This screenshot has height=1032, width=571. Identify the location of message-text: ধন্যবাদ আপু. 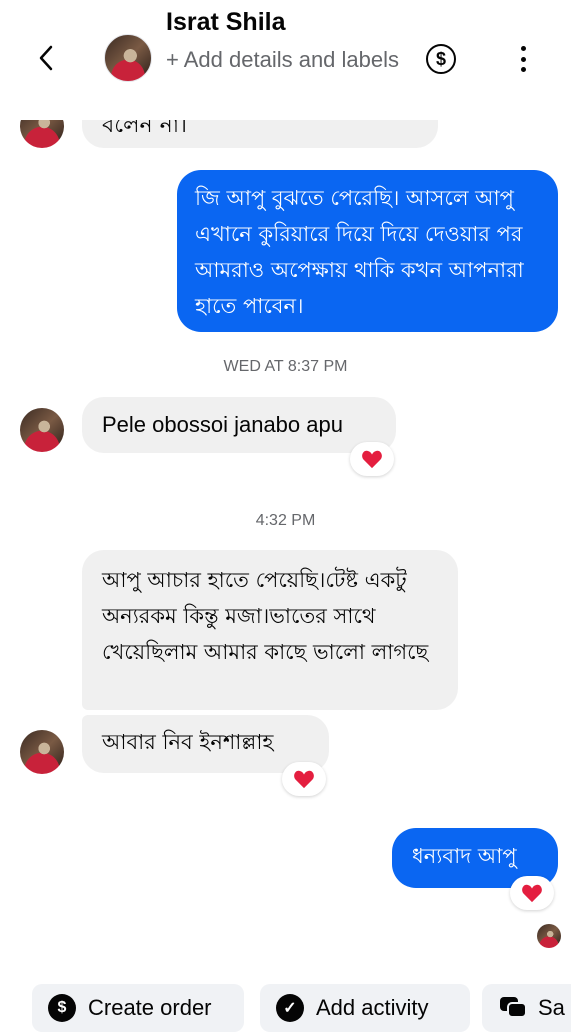
(464, 856).